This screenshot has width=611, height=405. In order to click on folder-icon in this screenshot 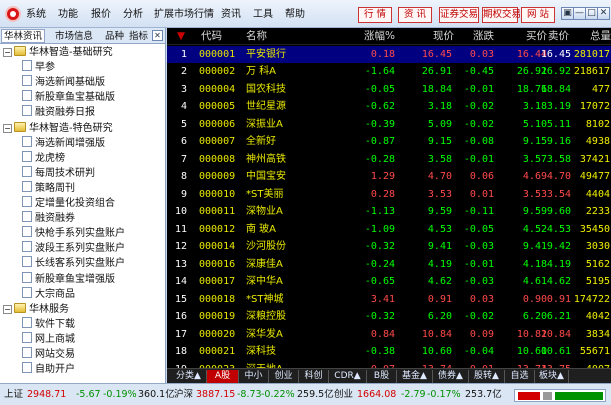, I will do `click(20, 126)`.